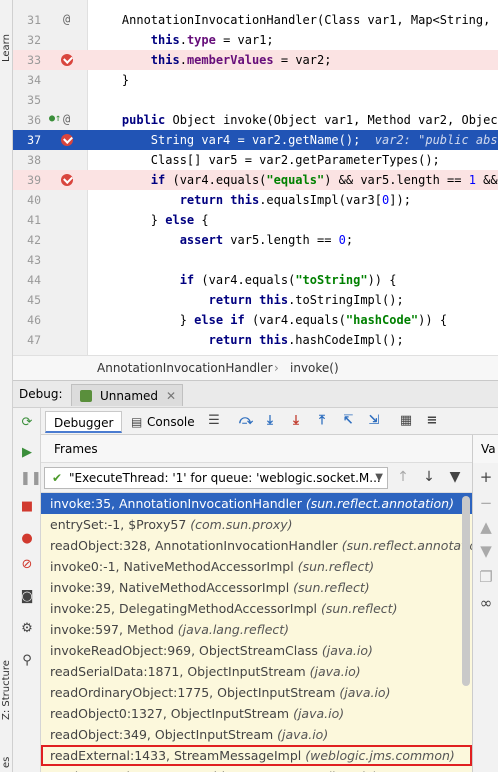  I want to click on breadcrumb-class: AnnotationInvocationHandler, so click(185, 368).